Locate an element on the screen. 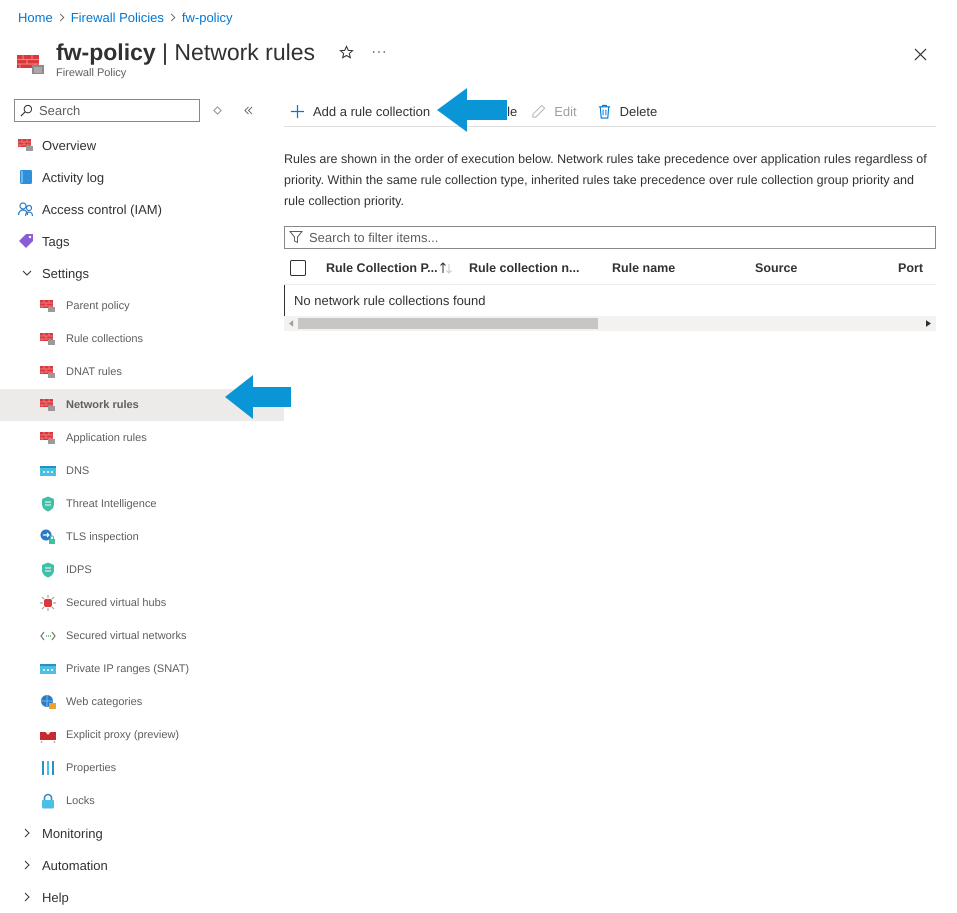 The image size is (957, 913). select-all-checkbox is located at coordinates (298, 268).